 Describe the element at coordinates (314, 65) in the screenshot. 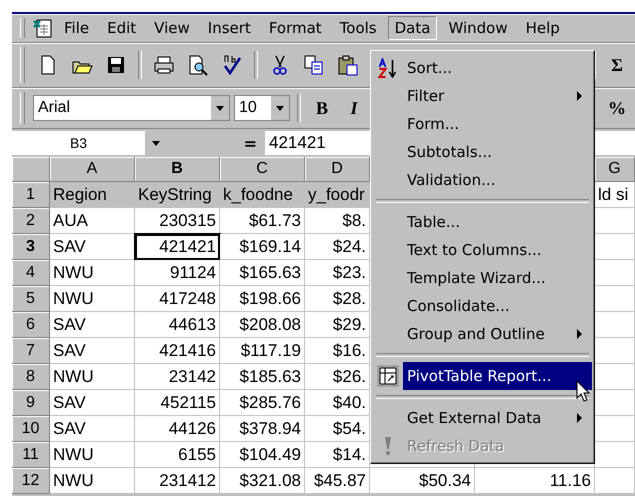

I see `copy-icon` at that location.